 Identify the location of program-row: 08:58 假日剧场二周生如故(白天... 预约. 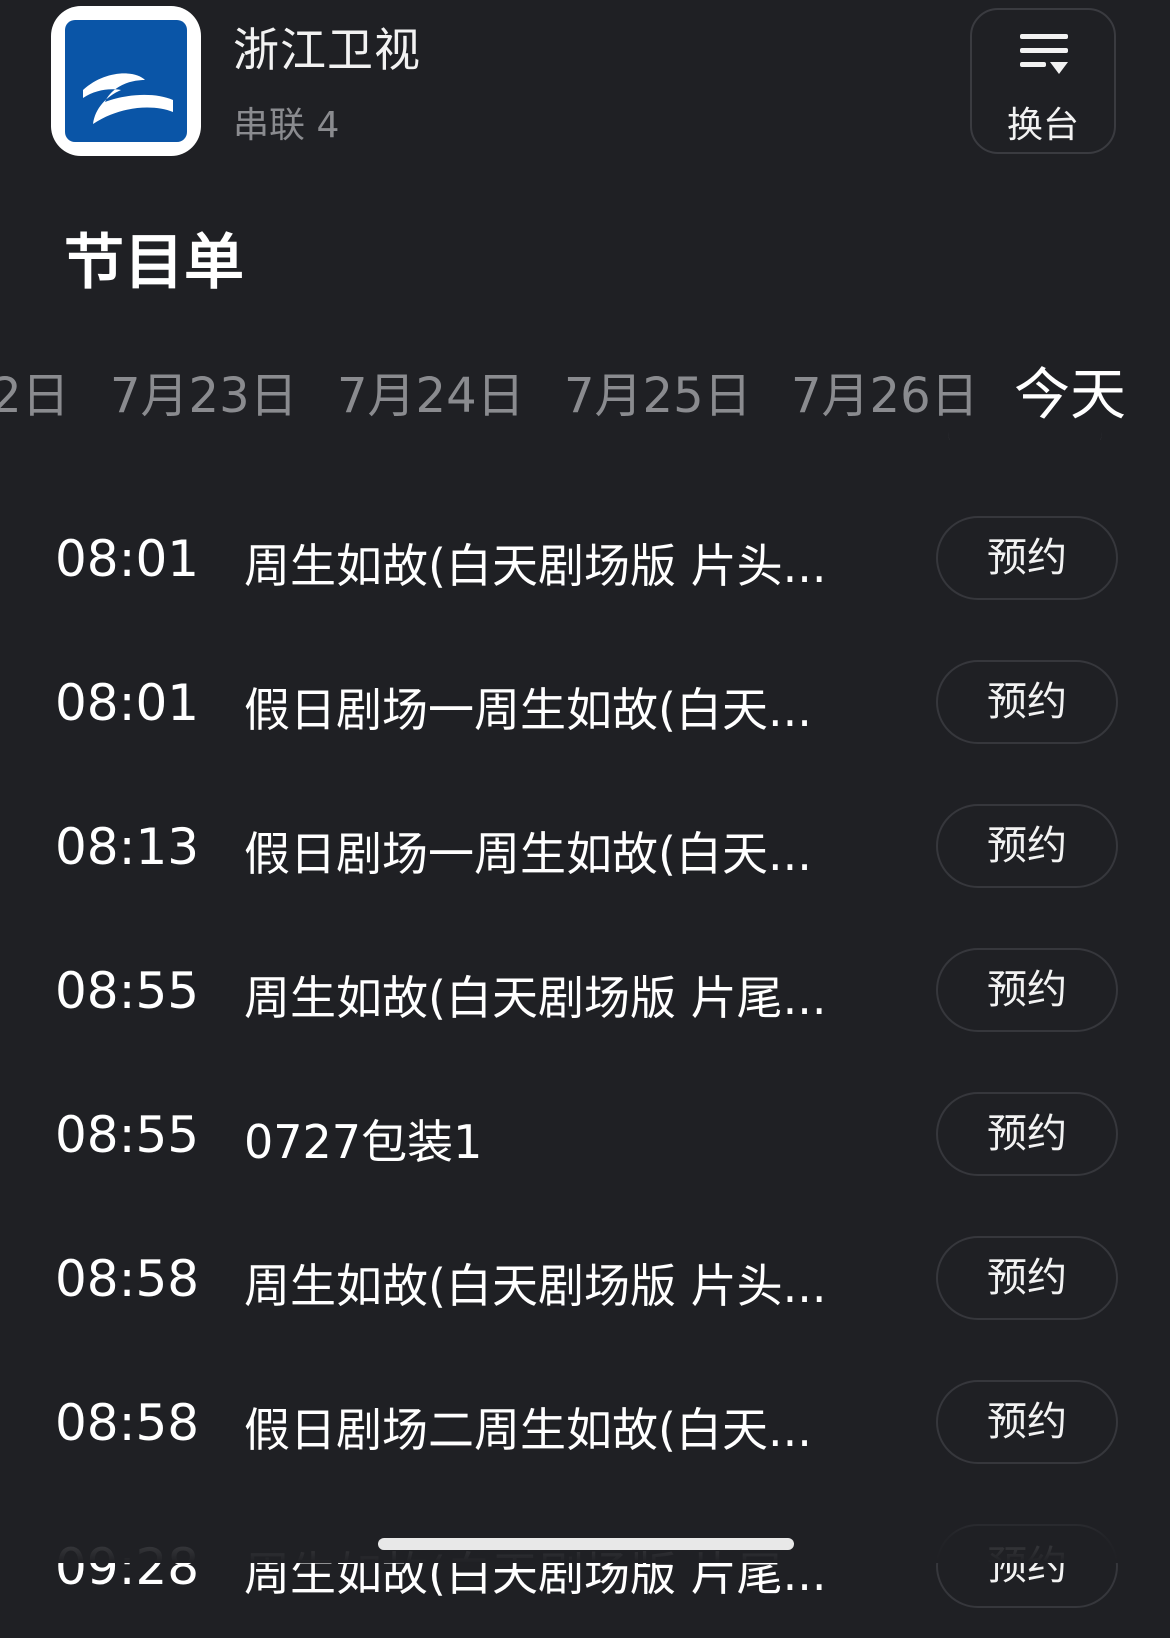
(585, 1422).